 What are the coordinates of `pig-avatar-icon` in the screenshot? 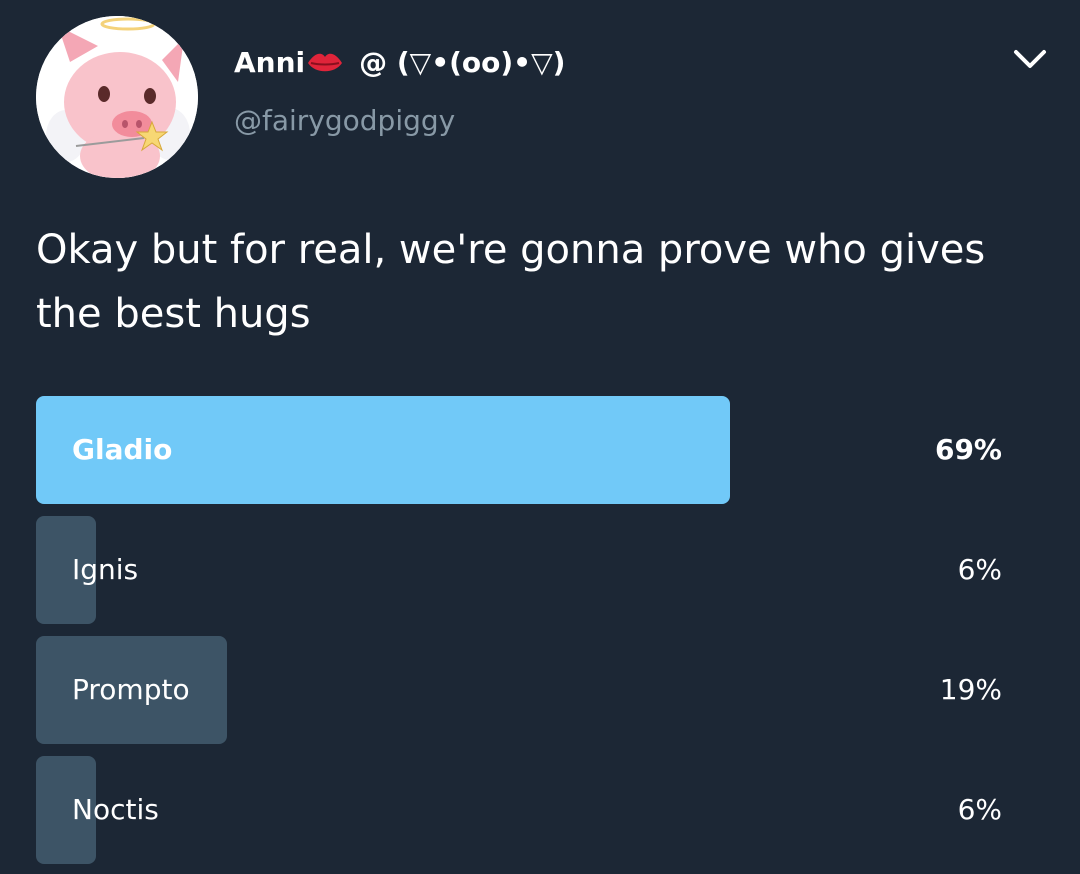 It's located at (117, 97).